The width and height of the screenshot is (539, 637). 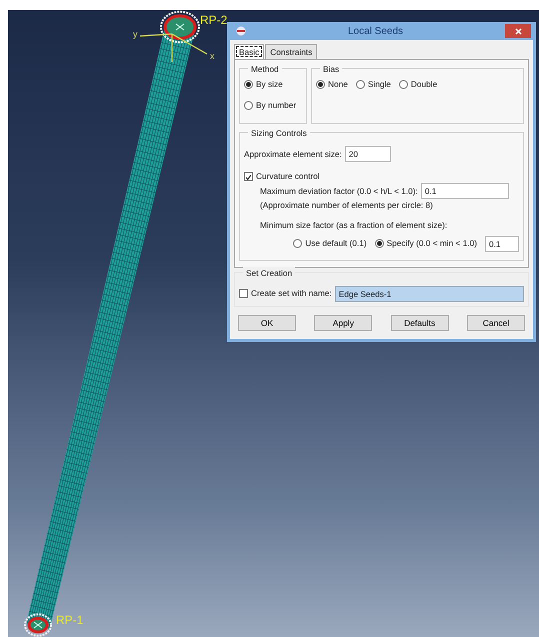 What do you see at coordinates (424, 84) in the screenshot?
I see `radio-label: Double` at bounding box center [424, 84].